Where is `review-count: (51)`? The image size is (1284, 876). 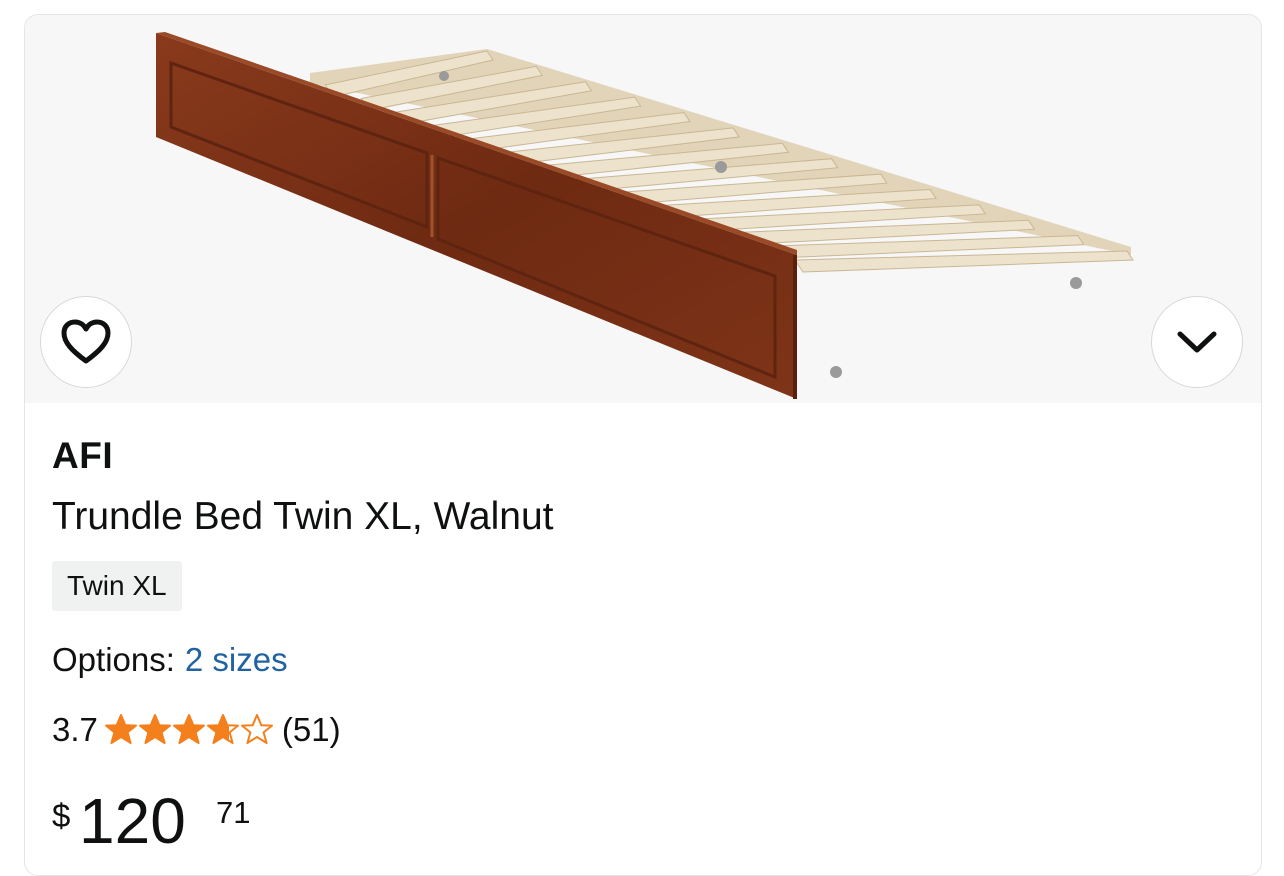
review-count: (51) is located at coordinates (311, 730).